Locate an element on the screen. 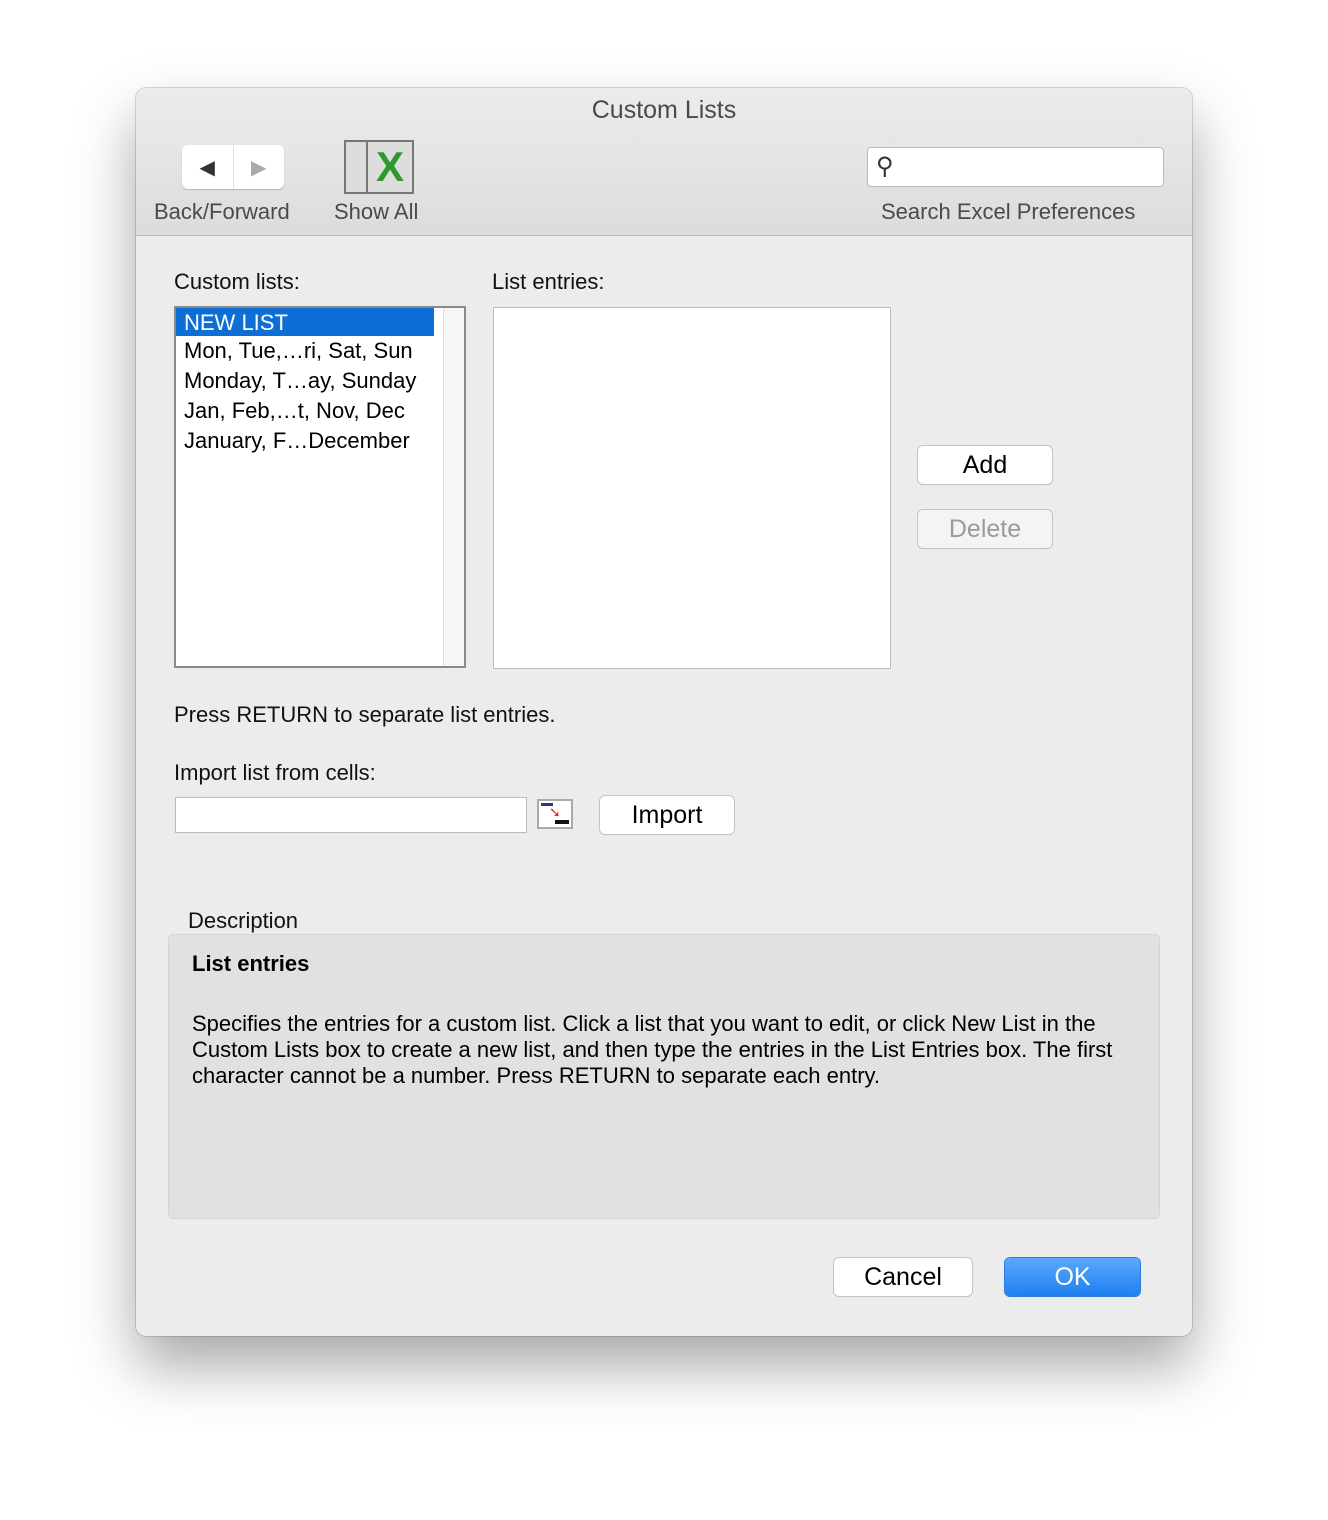  import-button: Import is located at coordinates (667, 815).